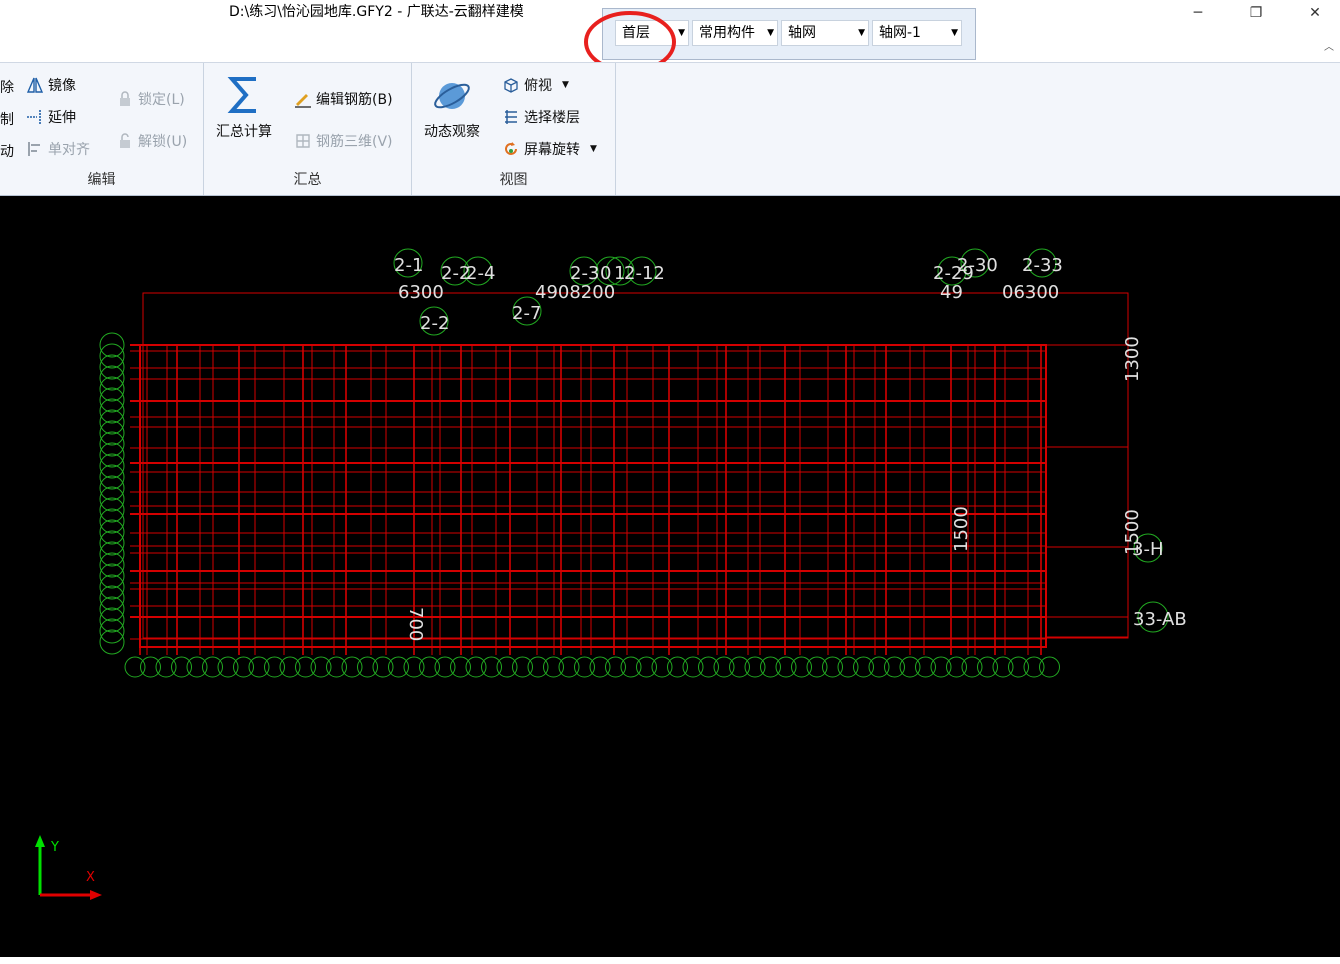  I want to click on ribbon-collapse-icon: ︿, so click(1329, 45).